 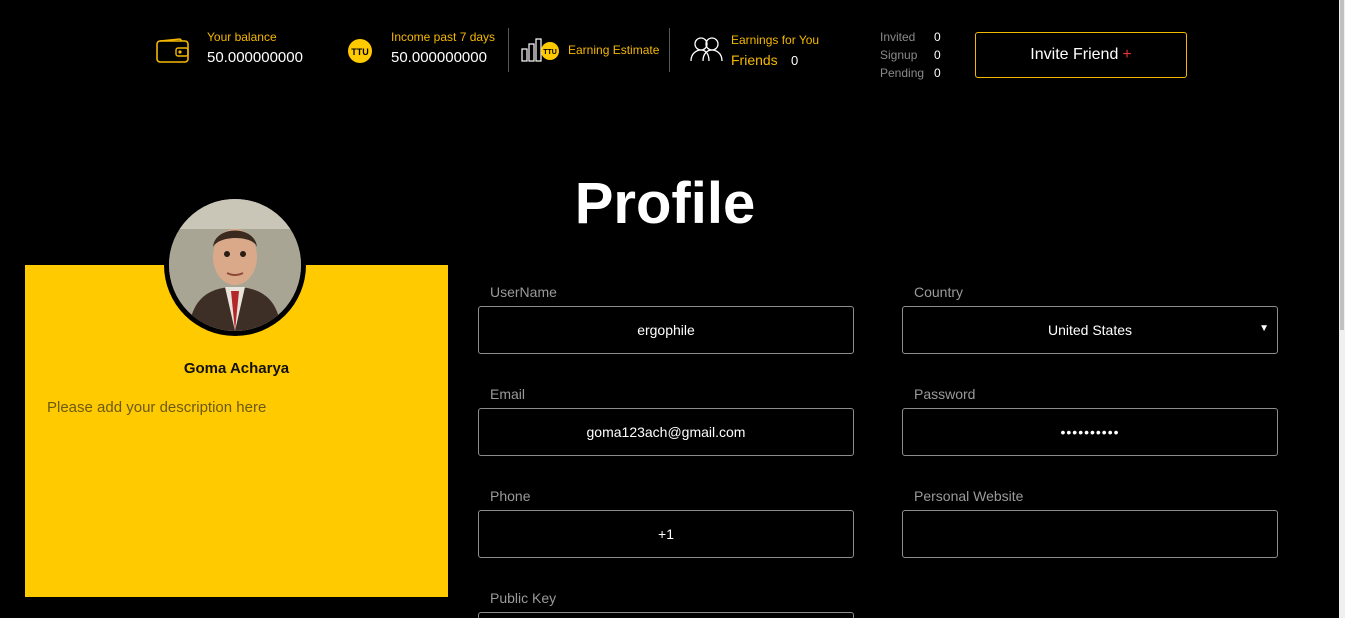 I want to click on friends-value: 0, so click(x=795, y=60).